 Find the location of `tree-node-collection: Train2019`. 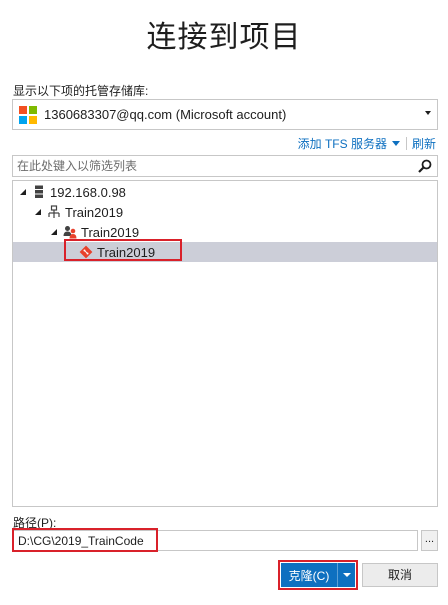

tree-node-collection: Train2019 is located at coordinates (225, 212).